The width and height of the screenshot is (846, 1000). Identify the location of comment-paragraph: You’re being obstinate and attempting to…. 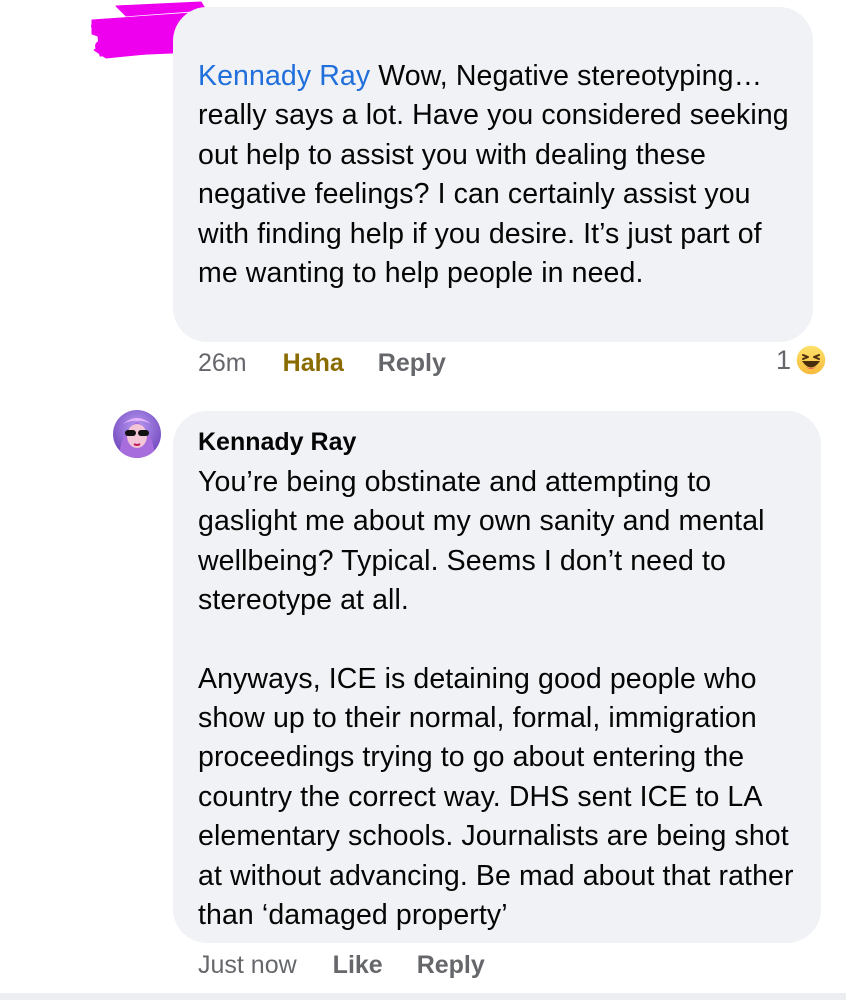
(485, 541).